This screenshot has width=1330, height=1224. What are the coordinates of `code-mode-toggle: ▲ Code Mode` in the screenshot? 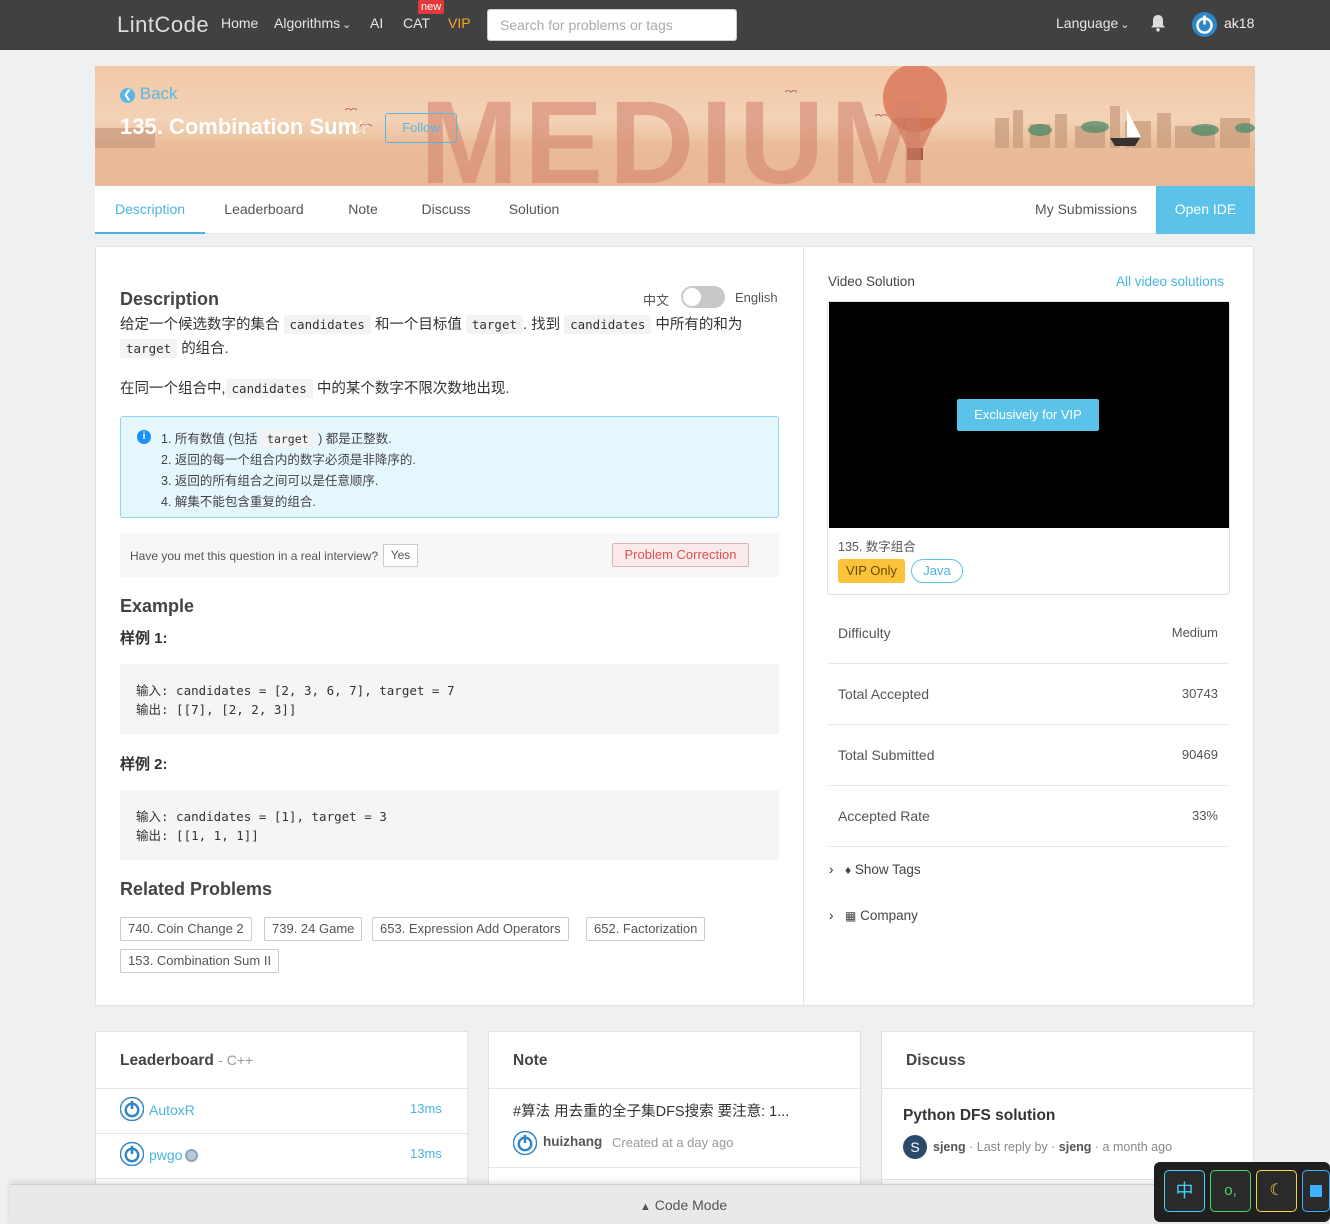 It's located at (683, 1205).